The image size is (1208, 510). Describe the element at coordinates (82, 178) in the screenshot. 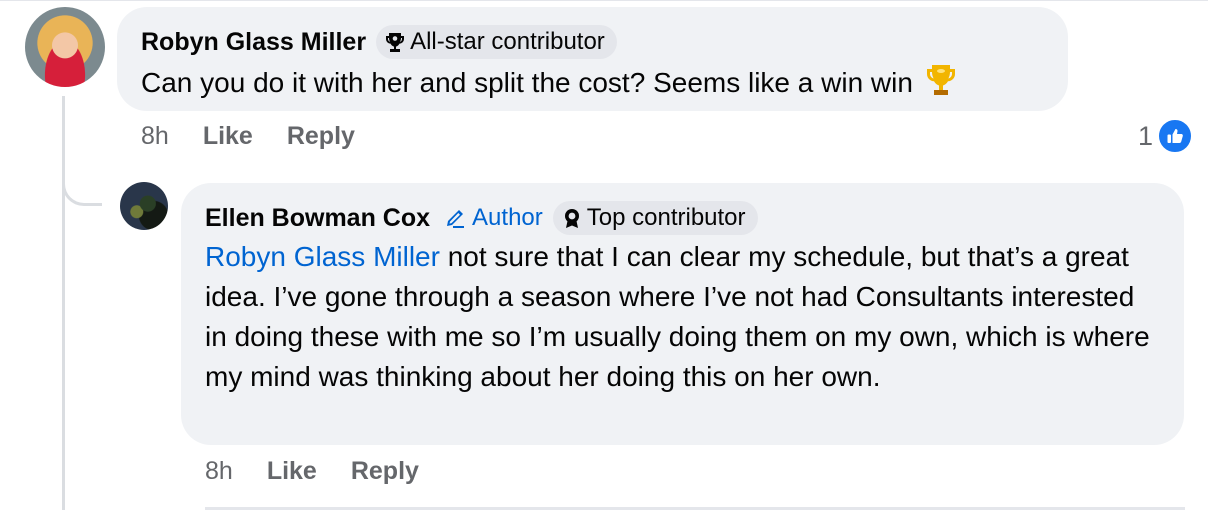

I see `thread-connector` at that location.